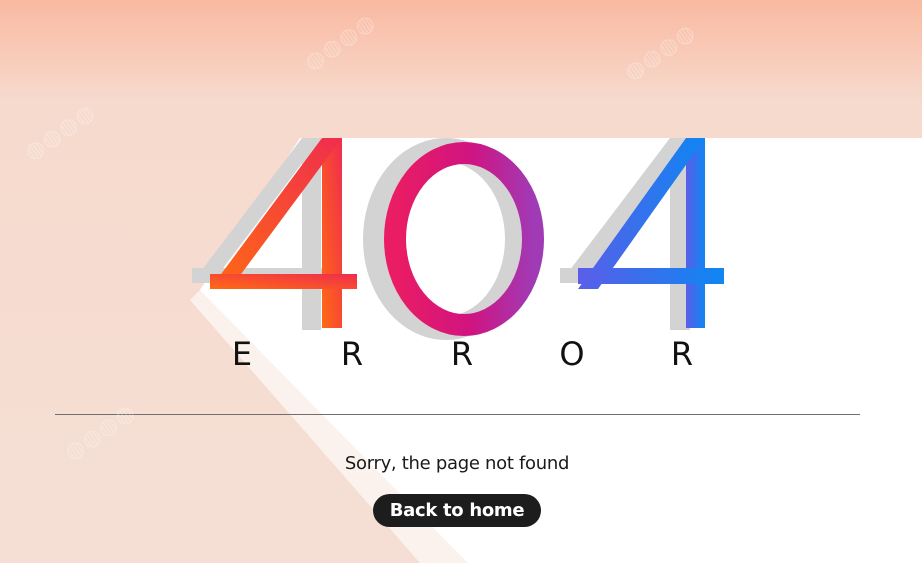  What do you see at coordinates (457, 510) in the screenshot?
I see `back-to-home-button: Back to home` at bounding box center [457, 510].